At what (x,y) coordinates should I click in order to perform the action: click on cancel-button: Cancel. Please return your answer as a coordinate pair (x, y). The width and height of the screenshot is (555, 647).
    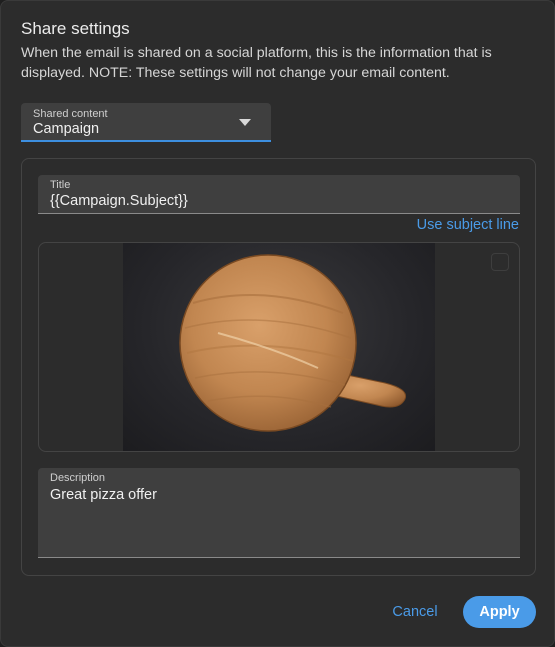
    Looking at the image, I should click on (415, 612).